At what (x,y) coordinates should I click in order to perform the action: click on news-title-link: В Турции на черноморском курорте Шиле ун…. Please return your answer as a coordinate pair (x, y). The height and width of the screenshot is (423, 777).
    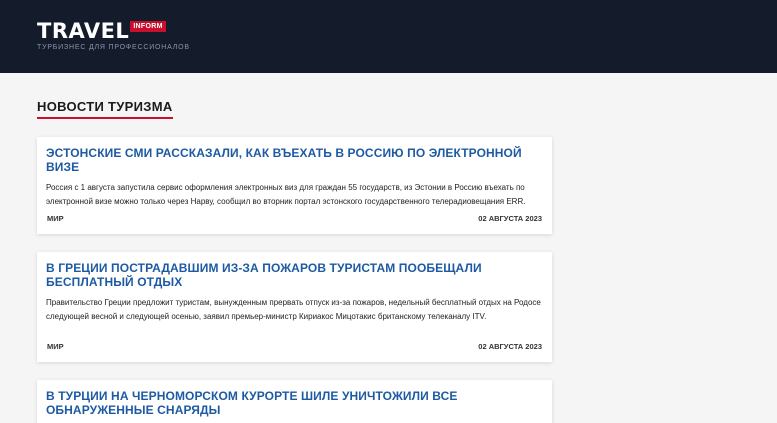
    Looking at the image, I should click on (294, 403).